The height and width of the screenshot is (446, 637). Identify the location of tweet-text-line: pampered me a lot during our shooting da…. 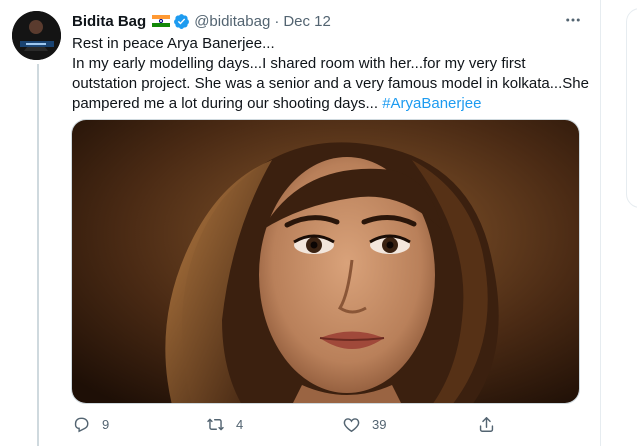
(332, 104).